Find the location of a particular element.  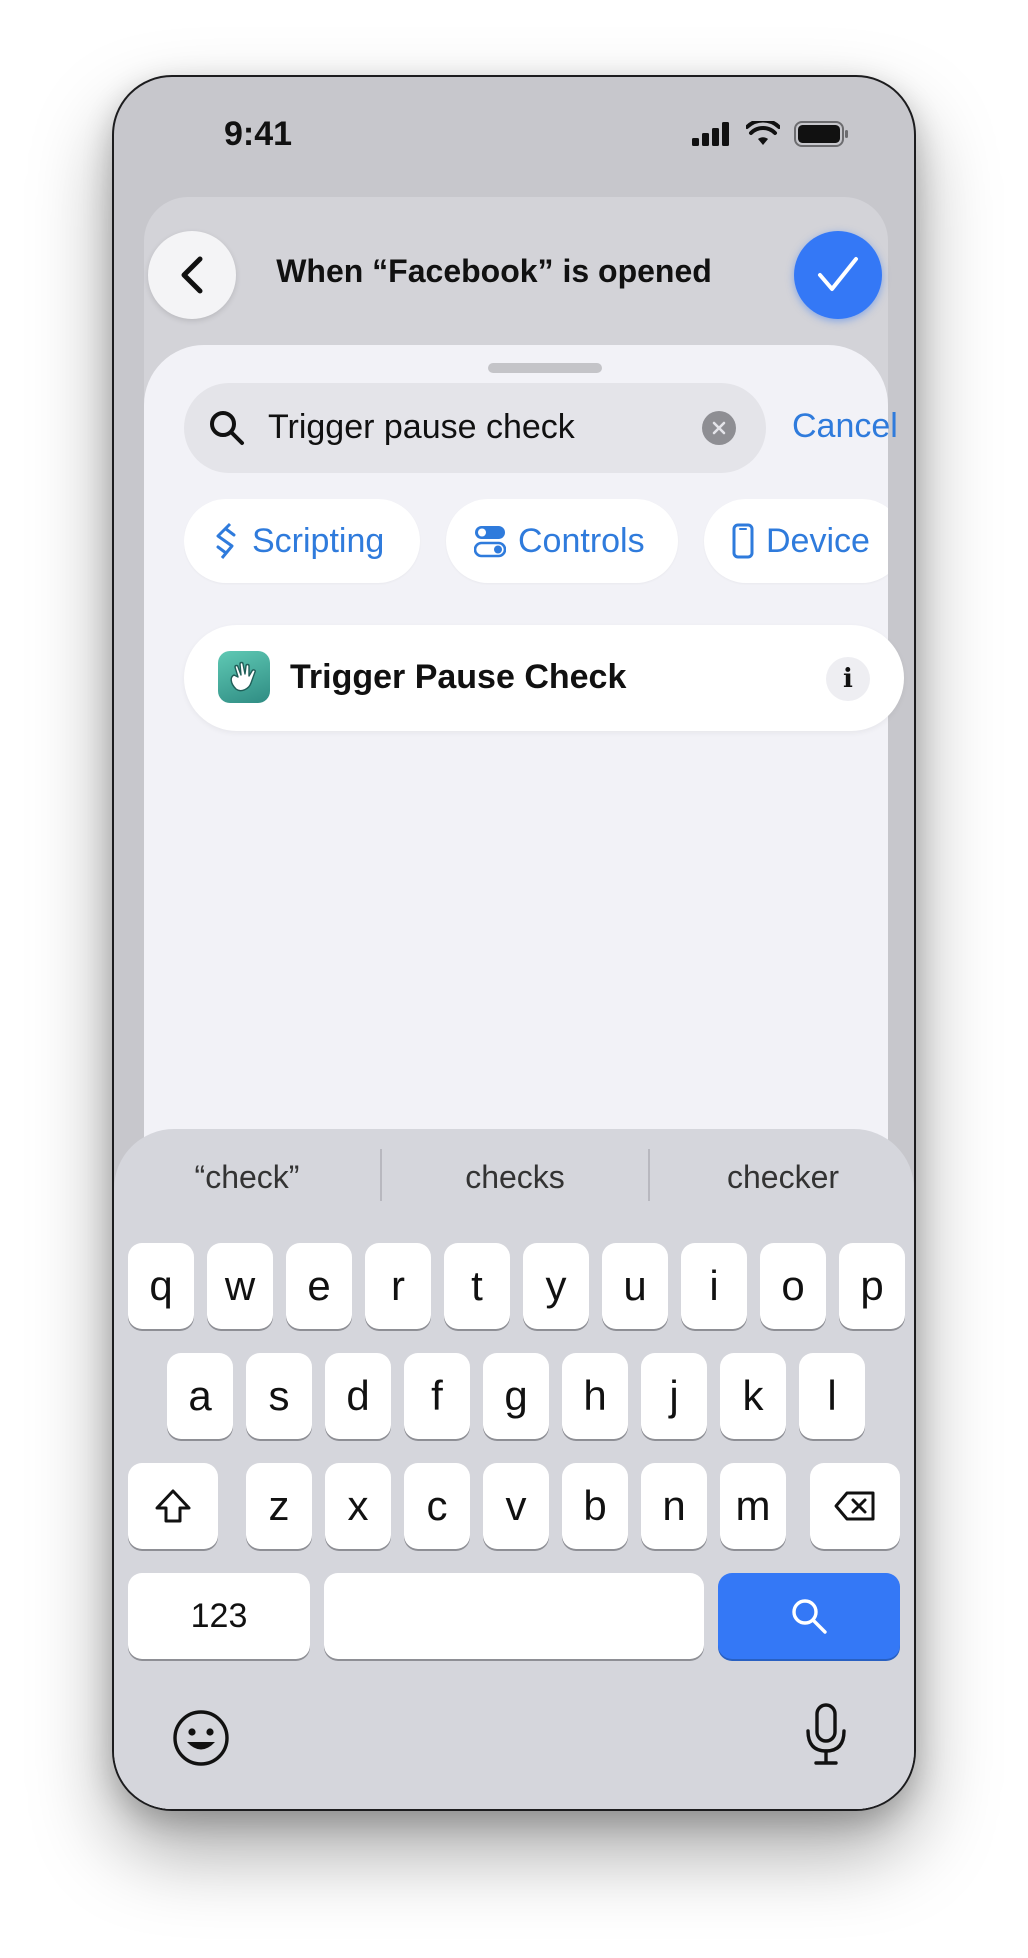

info-button: i is located at coordinates (848, 679).